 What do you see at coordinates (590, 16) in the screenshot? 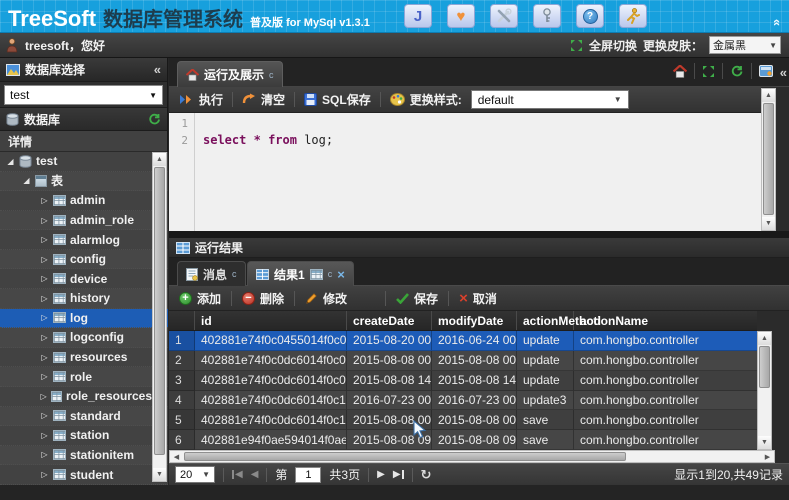
I see `help-button: ?` at bounding box center [590, 16].